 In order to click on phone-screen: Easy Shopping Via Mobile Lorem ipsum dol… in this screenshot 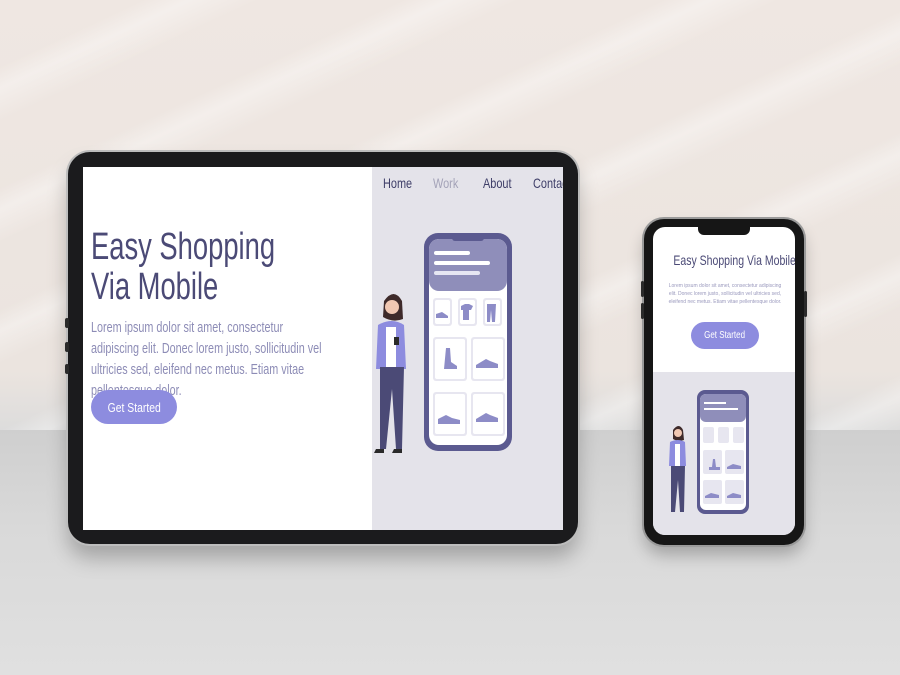, I will do `click(724, 381)`.